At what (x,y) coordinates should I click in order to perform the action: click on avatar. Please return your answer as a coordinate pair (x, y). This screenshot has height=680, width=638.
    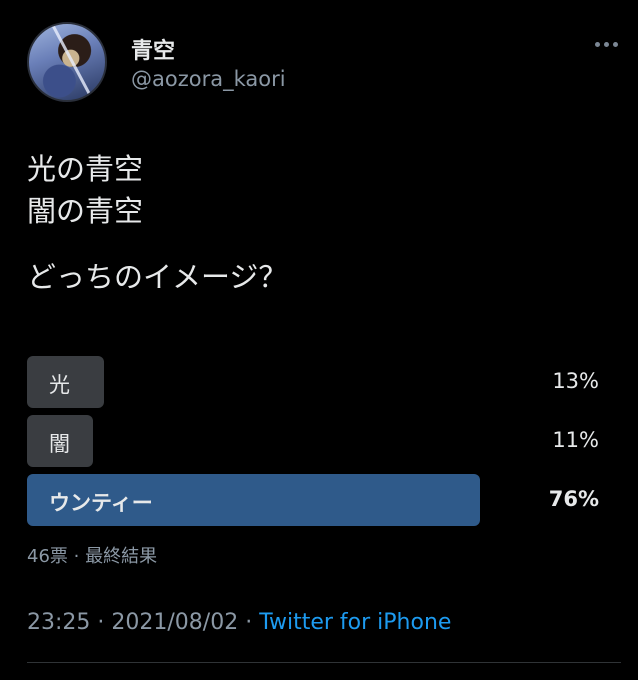
    Looking at the image, I should click on (67, 62).